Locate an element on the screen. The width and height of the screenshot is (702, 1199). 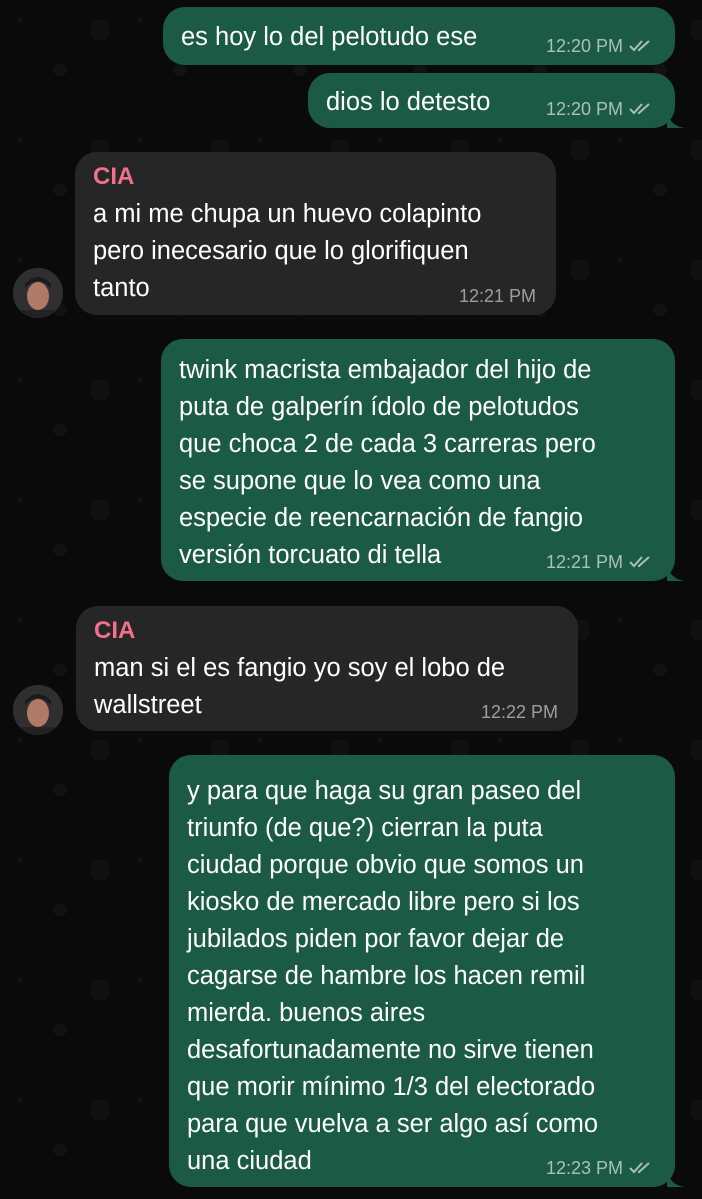
message-time: 12:22 PM is located at coordinates (519, 712).